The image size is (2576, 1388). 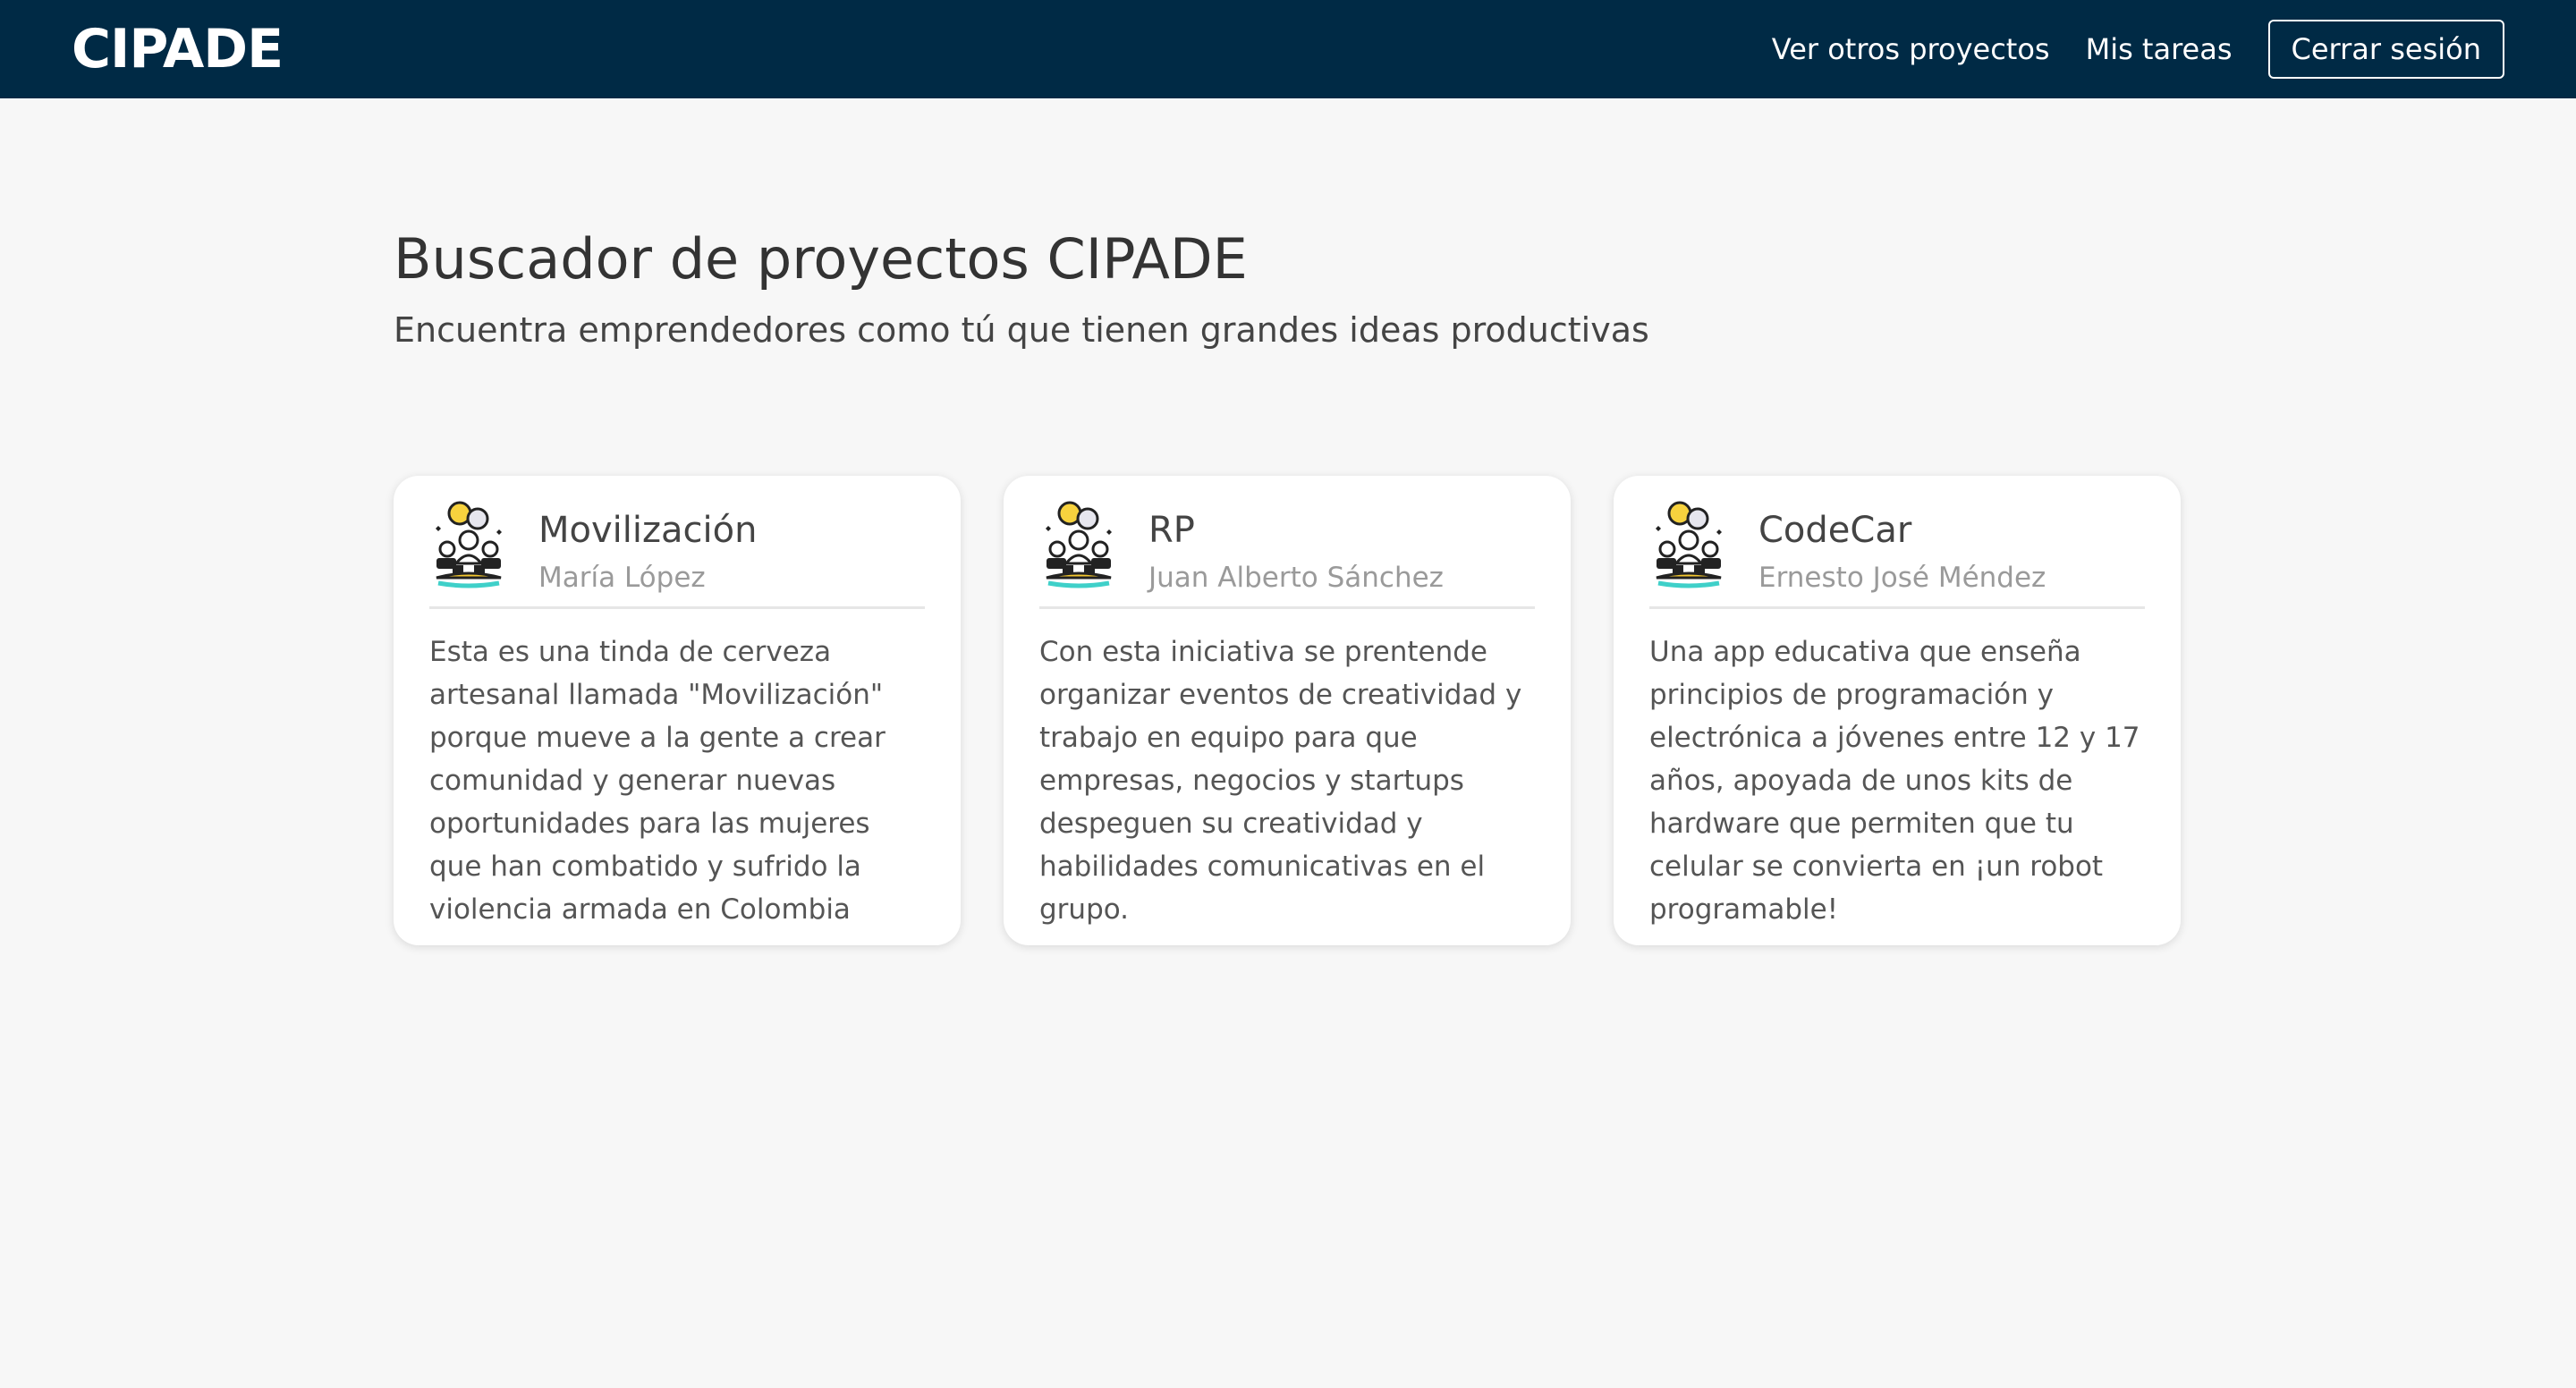 I want to click on project-title: Movilización, so click(x=647, y=530).